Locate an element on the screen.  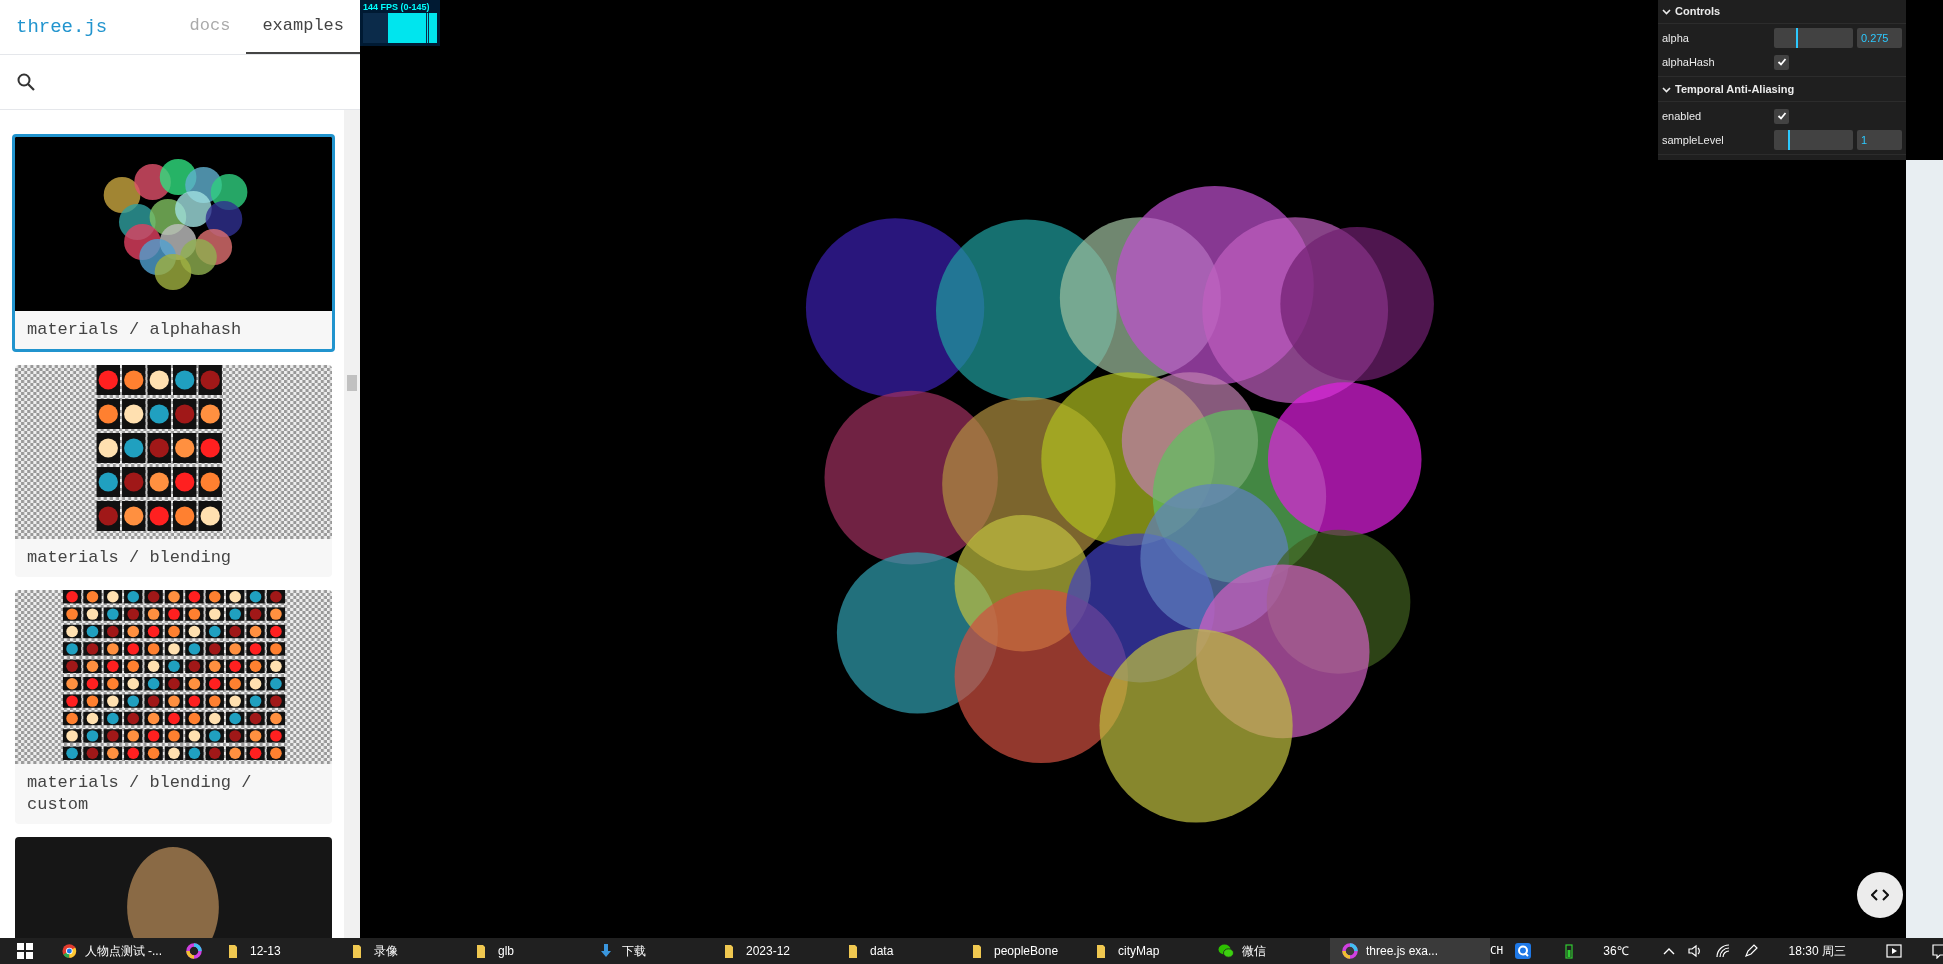
fps-reading: 144 FPS (0-145) is located at coordinates (397, 7).